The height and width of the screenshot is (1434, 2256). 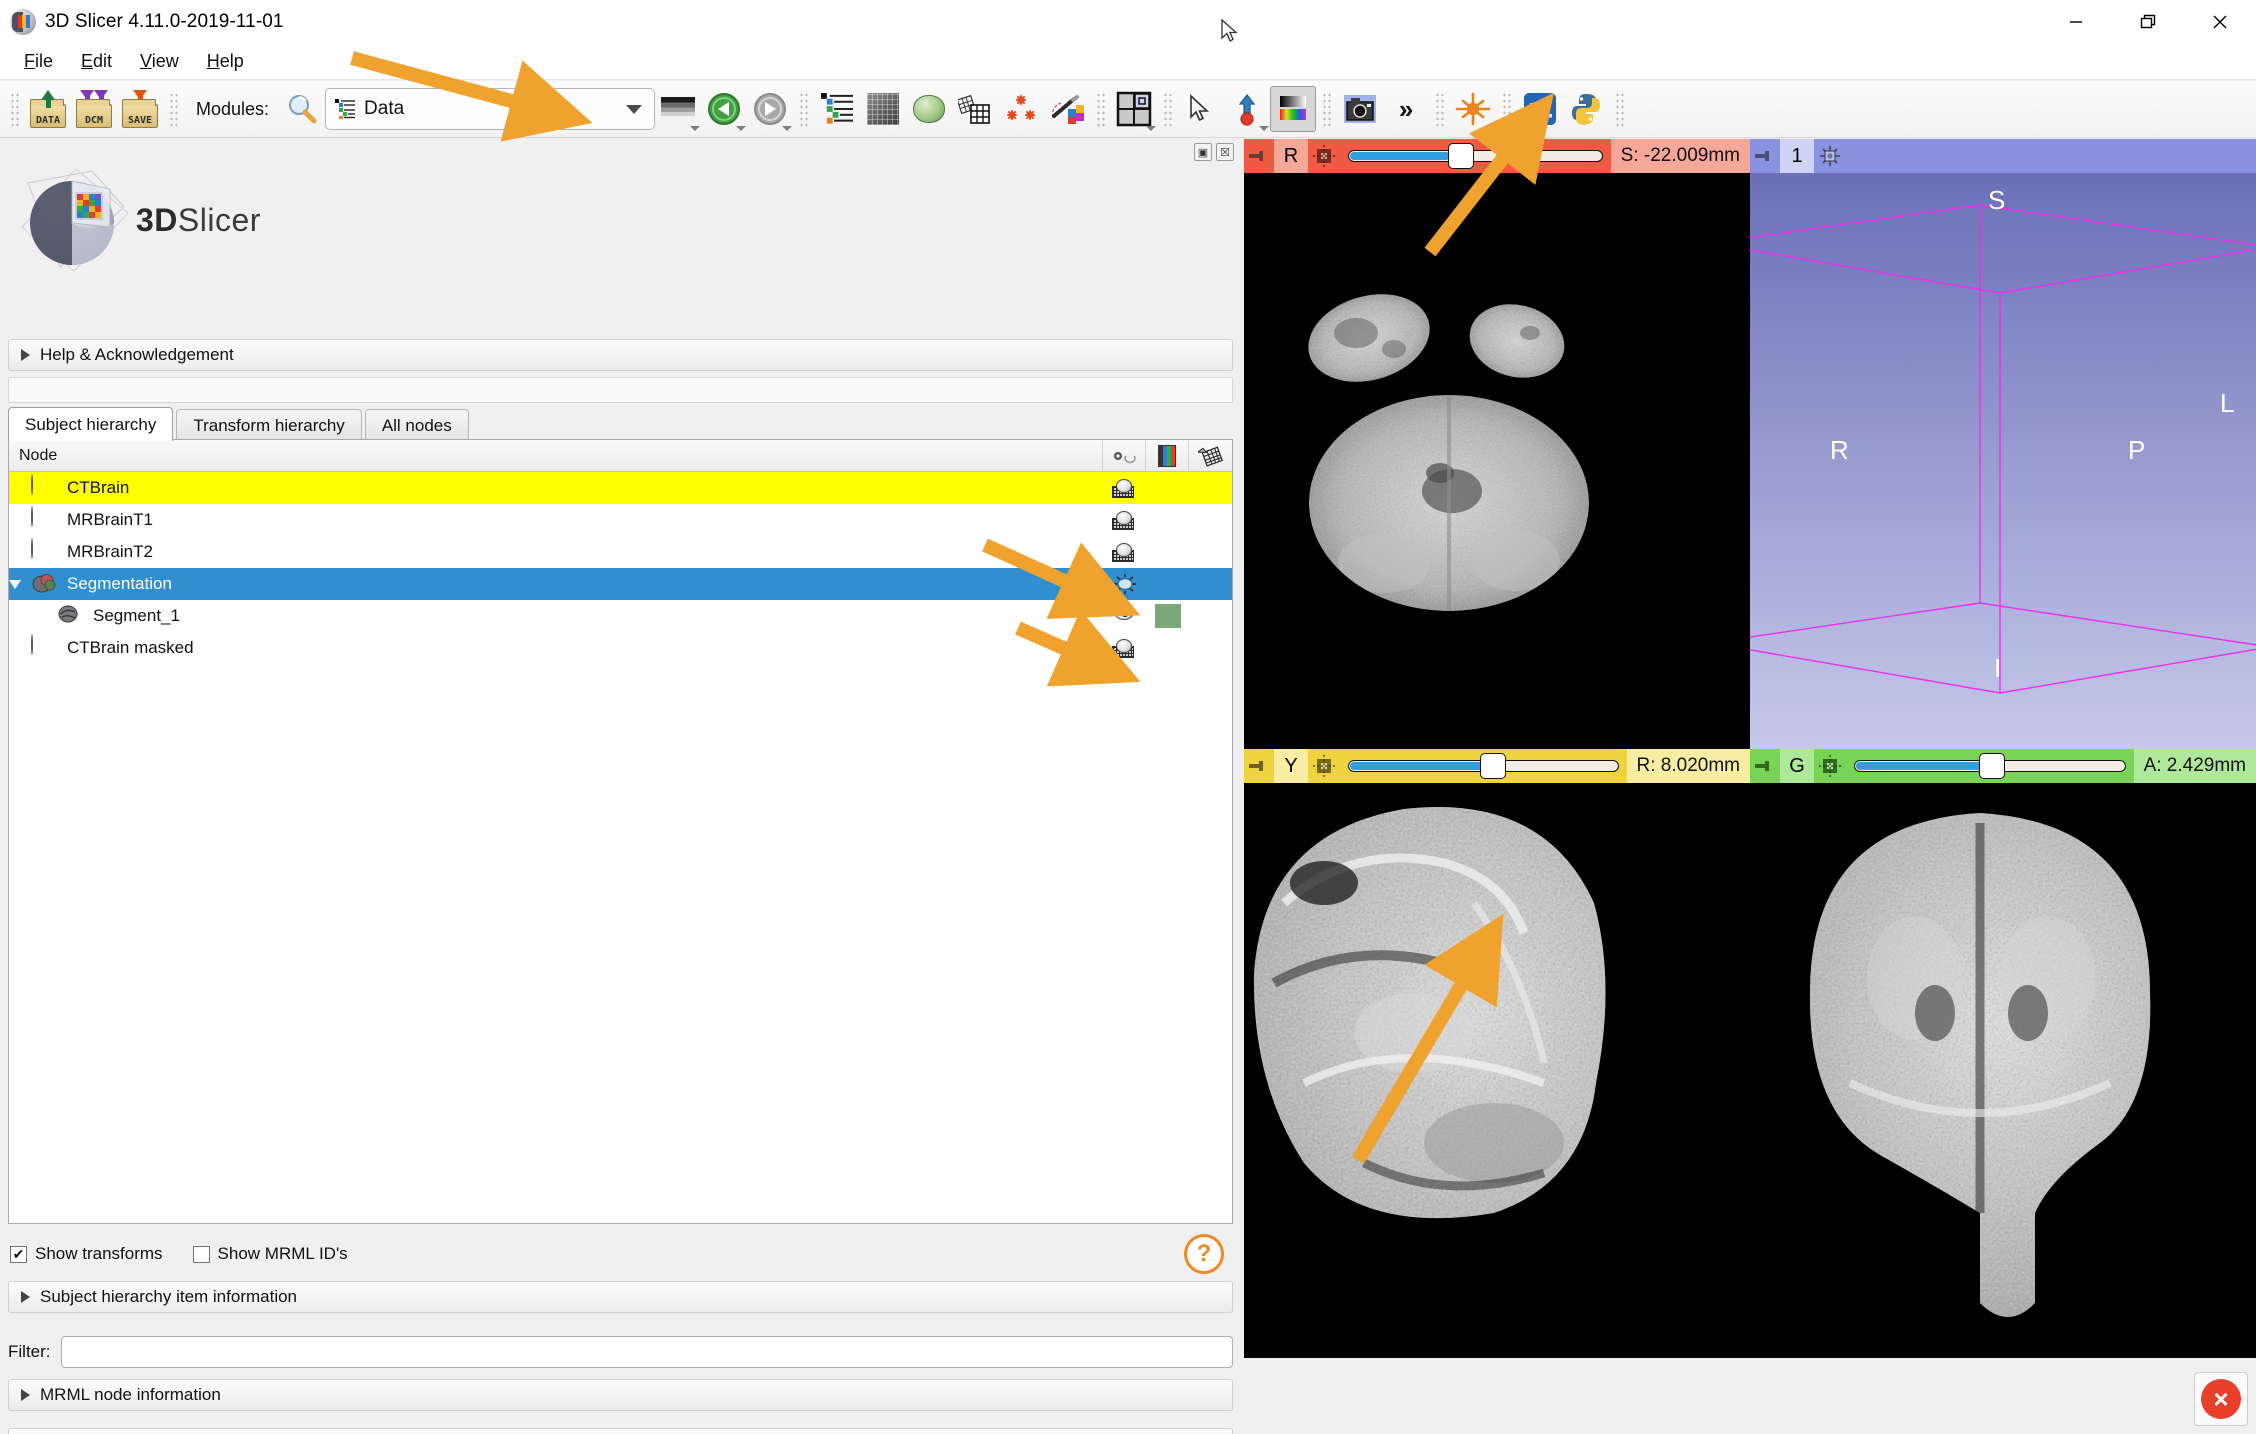 What do you see at coordinates (1134, 109) in the screenshot?
I see `layout-button` at bounding box center [1134, 109].